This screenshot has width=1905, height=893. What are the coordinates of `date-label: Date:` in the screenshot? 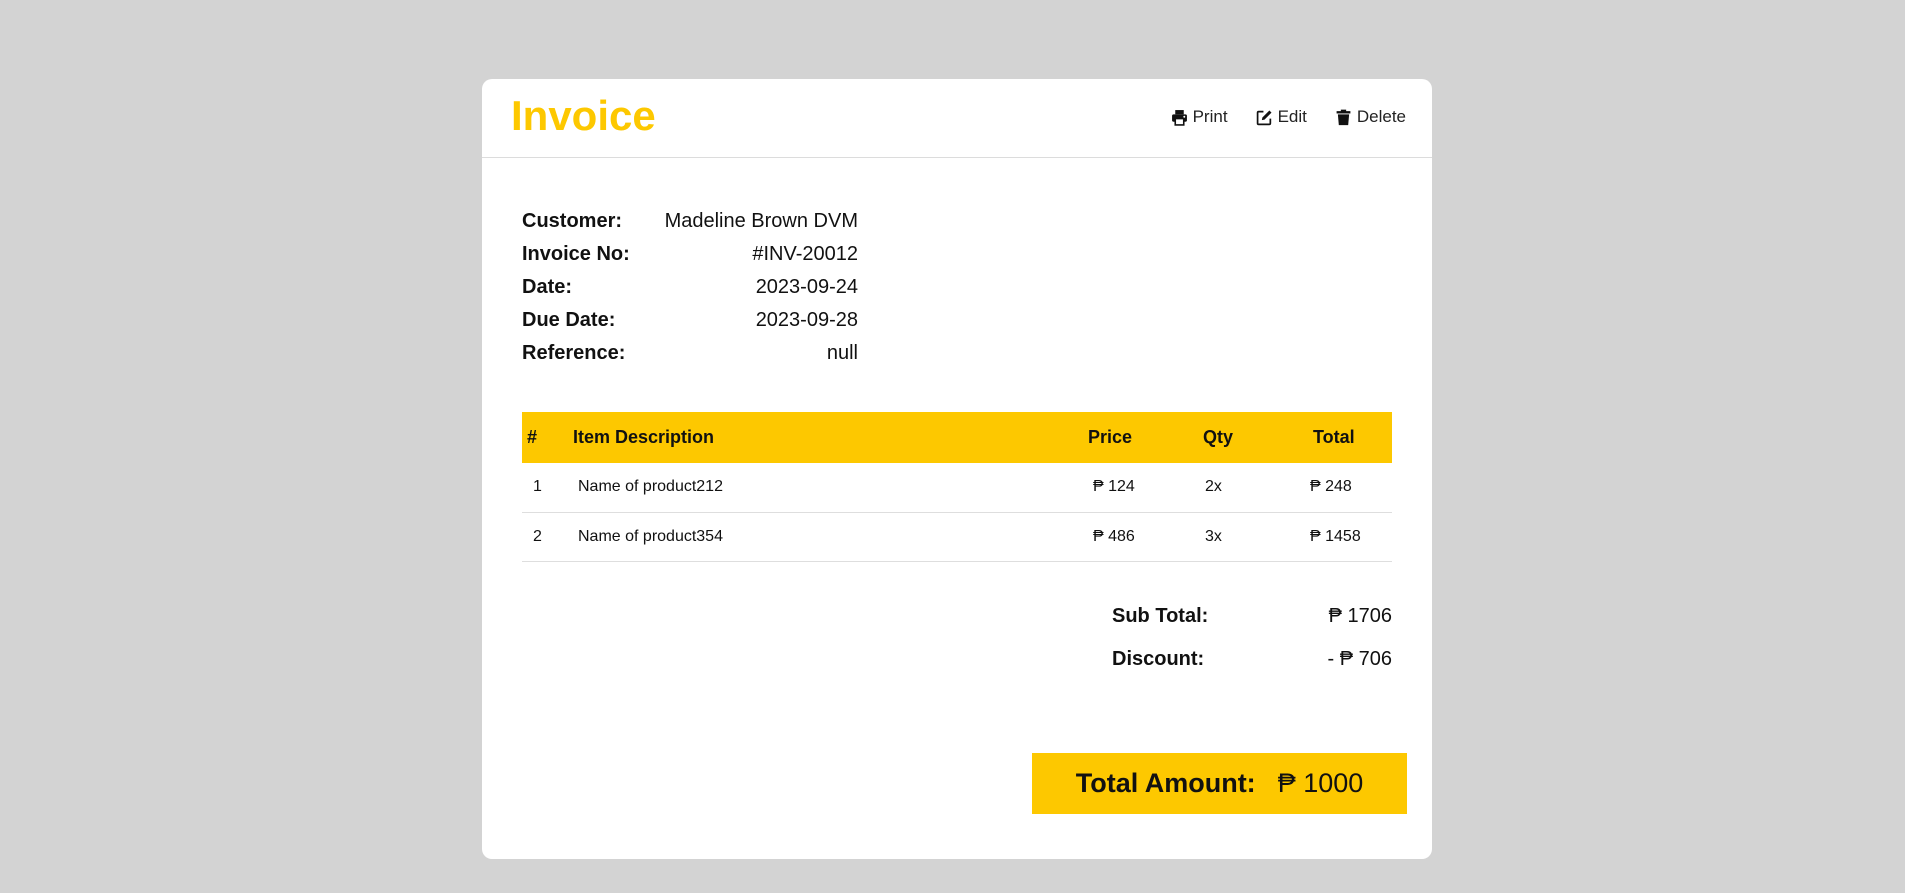 It's located at (547, 287).